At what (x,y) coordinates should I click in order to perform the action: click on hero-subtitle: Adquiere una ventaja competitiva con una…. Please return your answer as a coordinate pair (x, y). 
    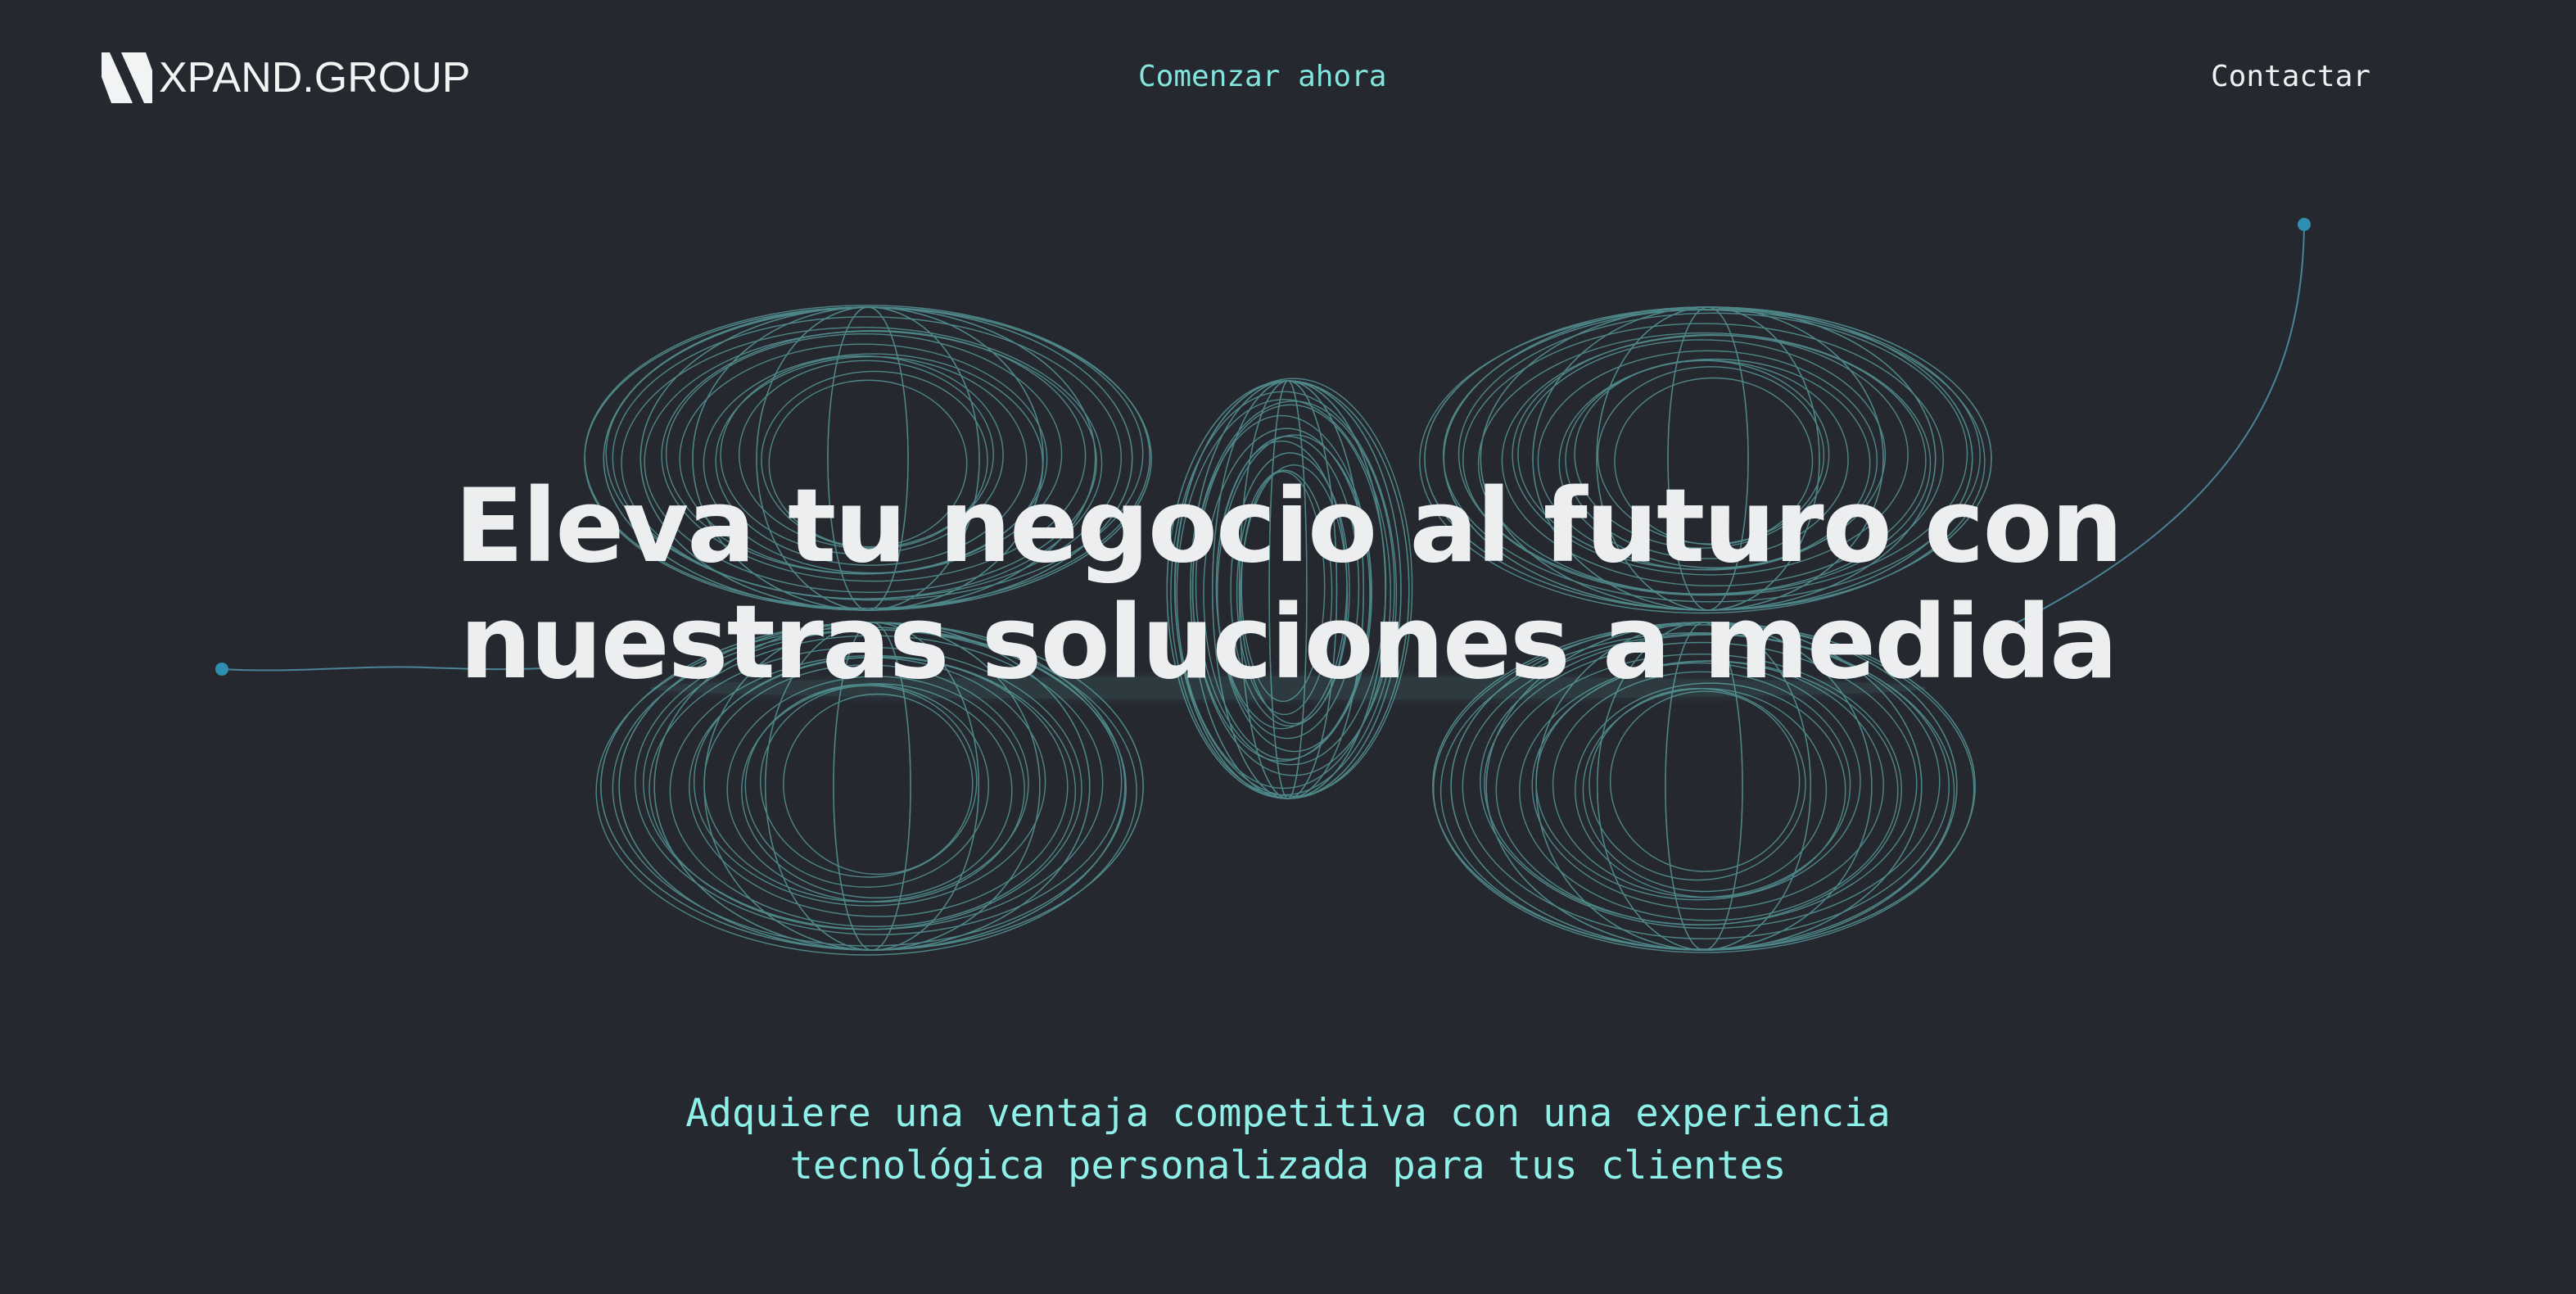
    Looking at the image, I should click on (1288, 1140).